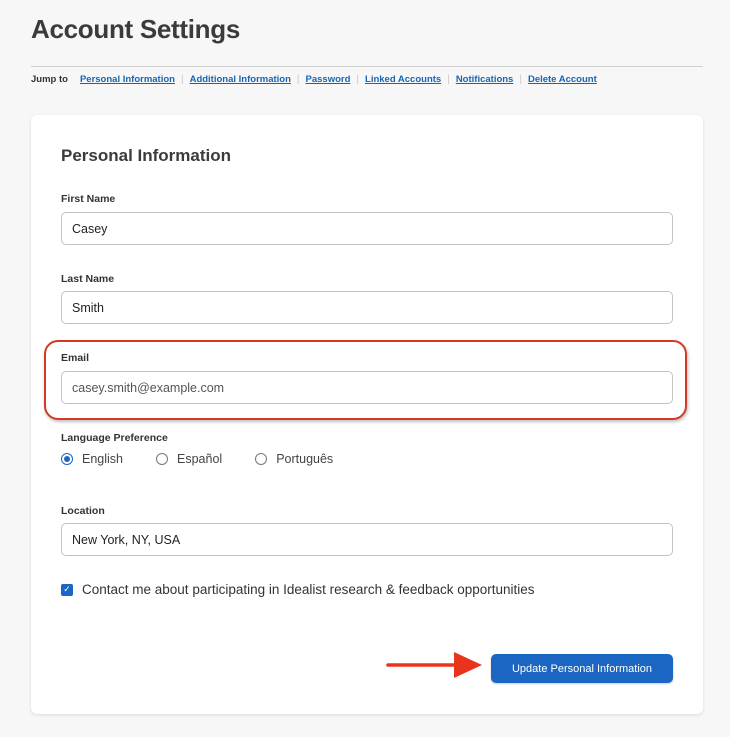 Image resolution: width=730 pixels, height=737 pixels. I want to click on email-label: Email, so click(75, 358).